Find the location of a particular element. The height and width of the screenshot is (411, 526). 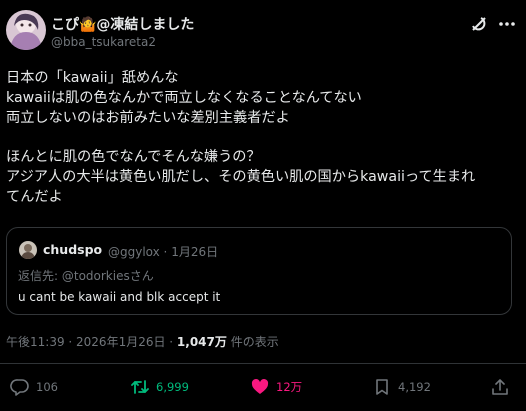

bookmark-icon is located at coordinates (382, 387).